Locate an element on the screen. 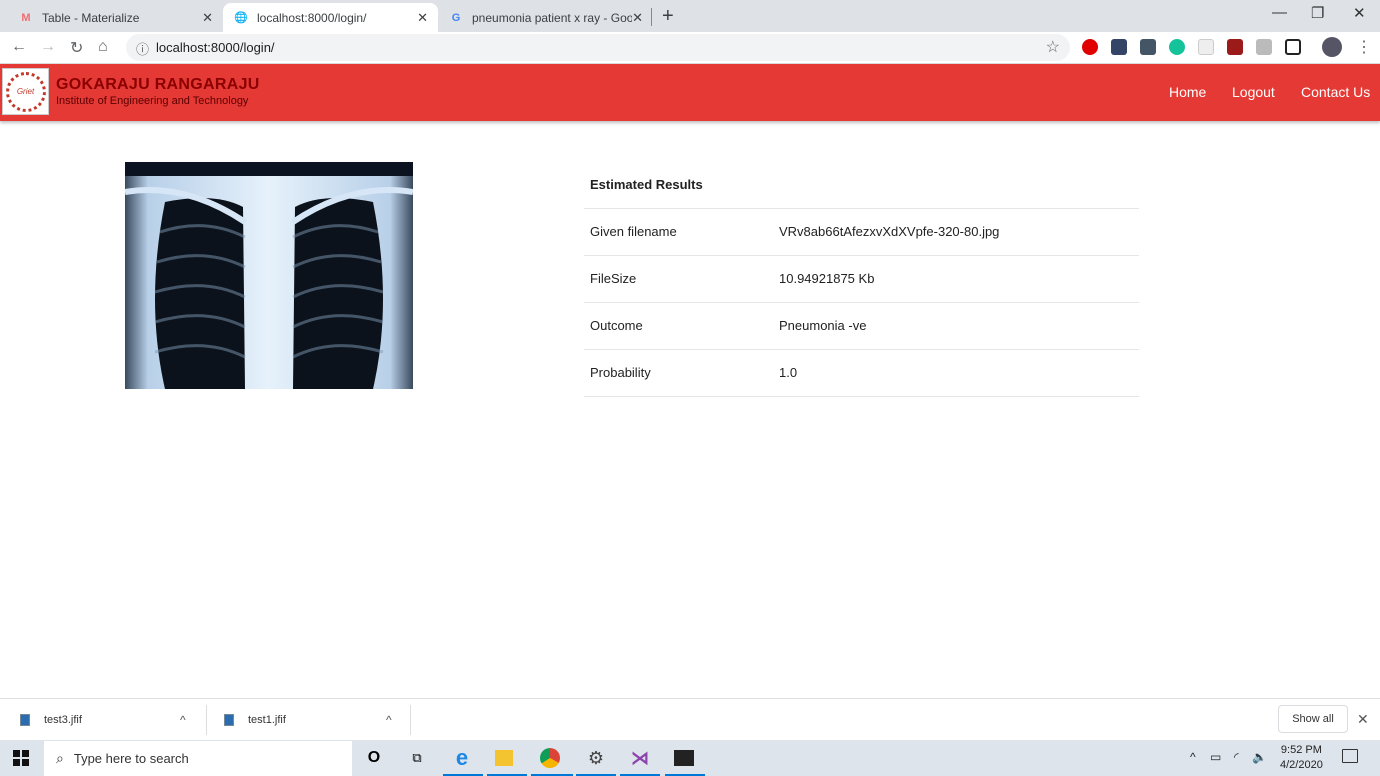 This screenshot has width=1380, height=776. globe-icon: 🌐 is located at coordinates (241, 18).